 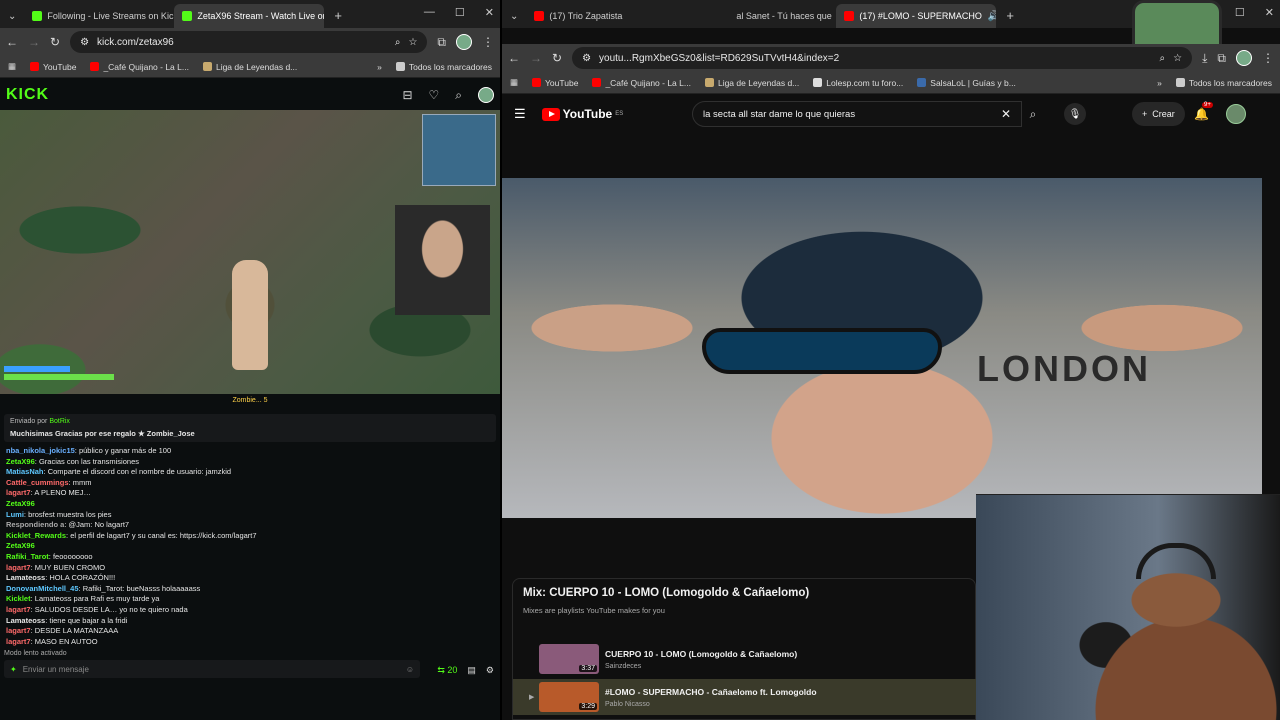 I want to click on create-button: + Crear, so click(x=1158, y=114).